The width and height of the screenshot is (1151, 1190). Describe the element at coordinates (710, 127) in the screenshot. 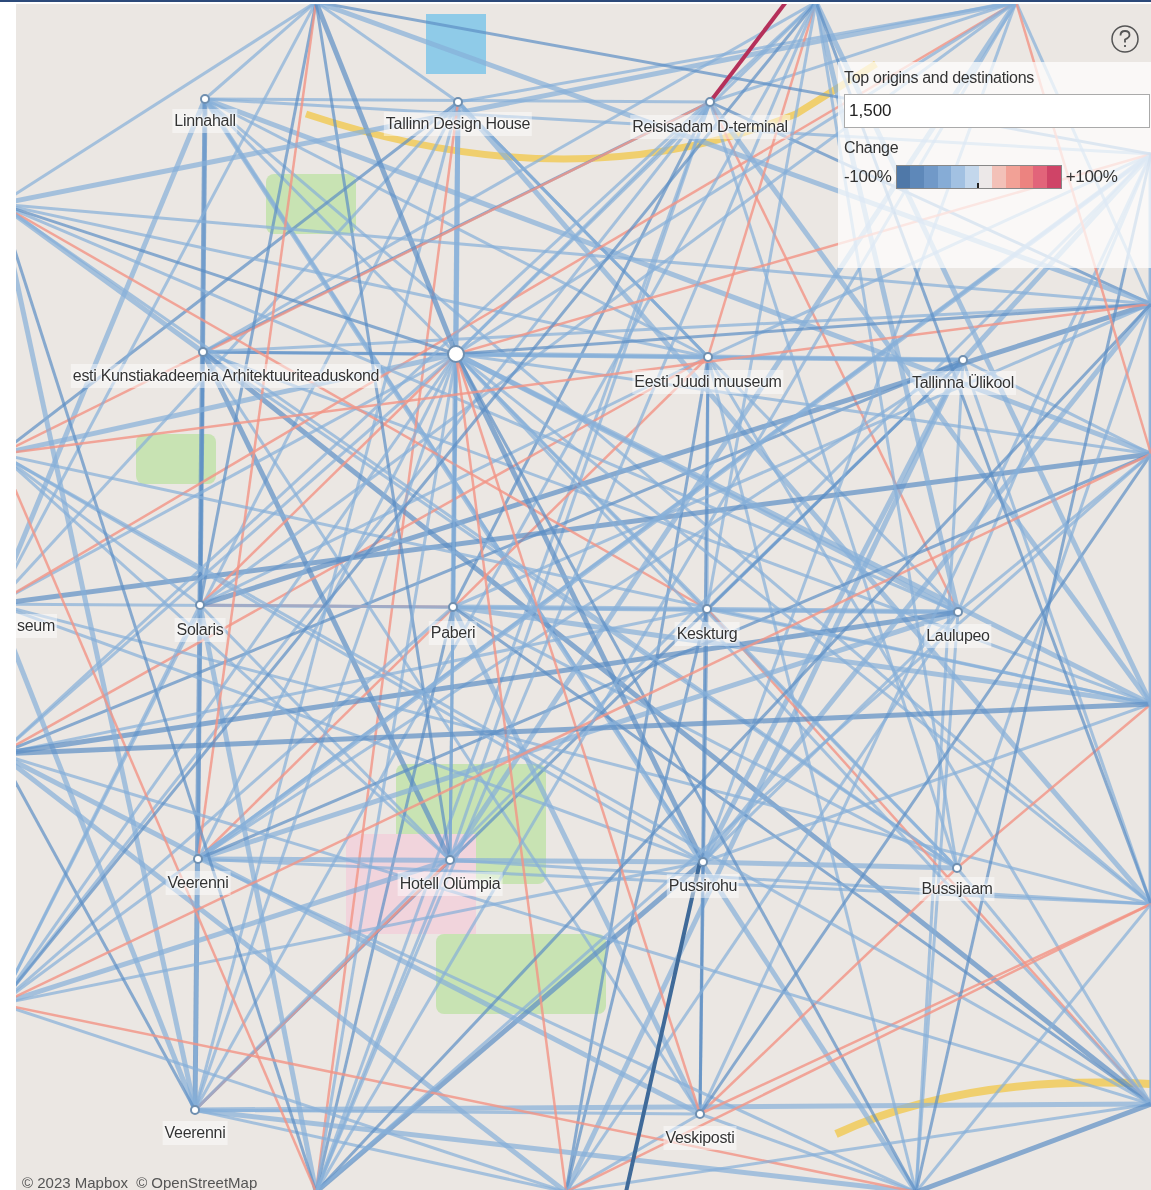

I see `stop-label: Reisisadam D-terminal` at that location.